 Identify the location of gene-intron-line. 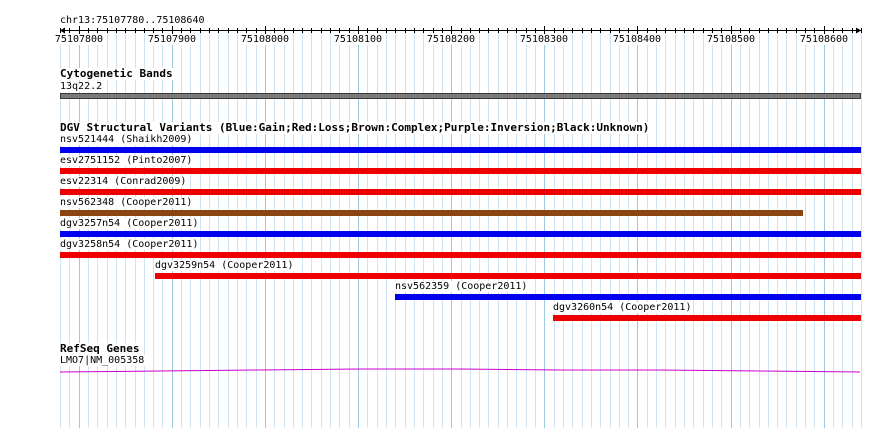
(460, 370).